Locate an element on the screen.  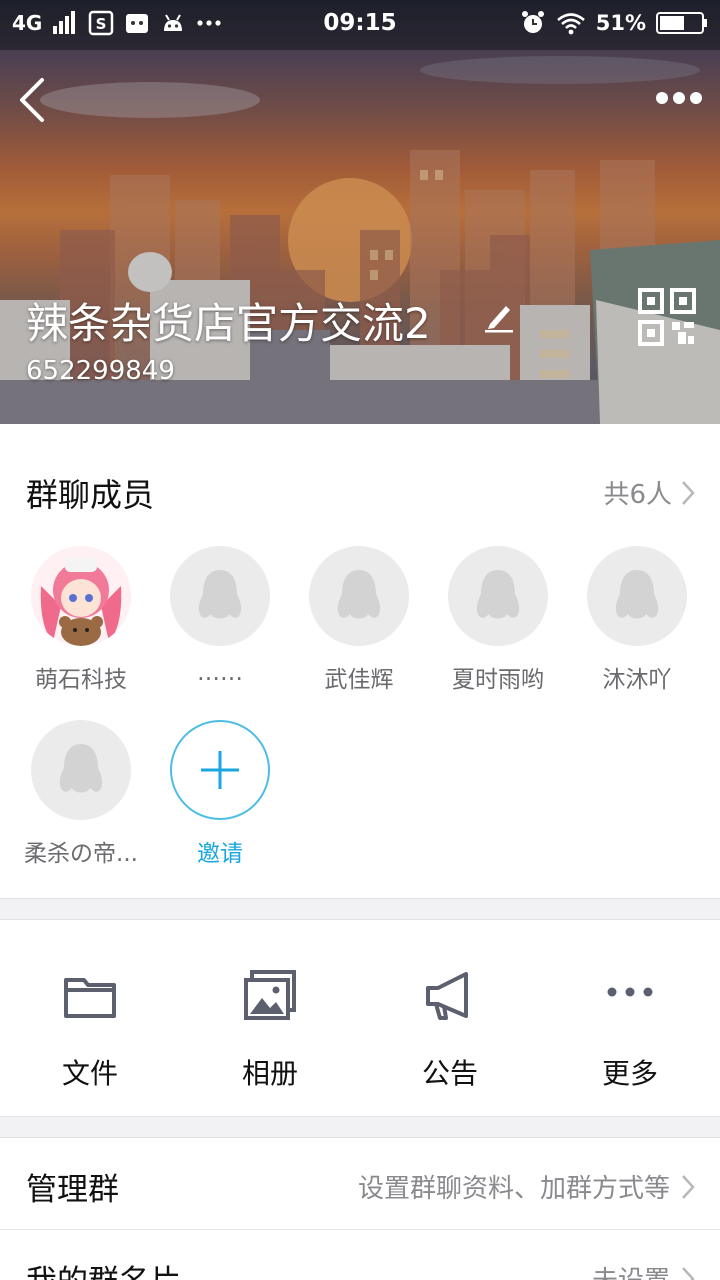
wifi-icon is located at coordinates (570, 24).